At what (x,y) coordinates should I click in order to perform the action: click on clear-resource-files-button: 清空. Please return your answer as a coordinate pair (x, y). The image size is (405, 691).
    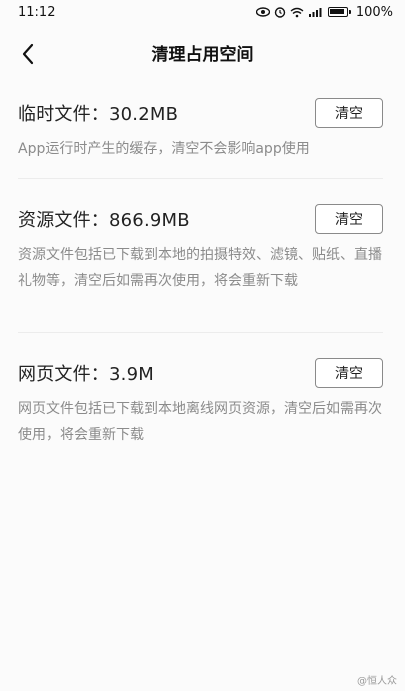
    Looking at the image, I should click on (349, 219).